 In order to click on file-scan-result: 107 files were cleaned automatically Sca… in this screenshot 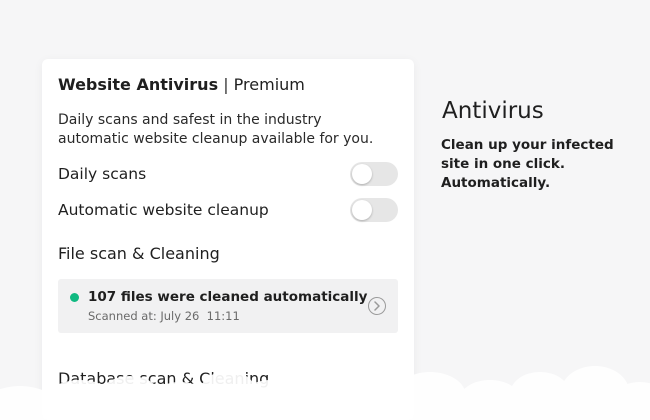, I will do `click(228, 306)`.